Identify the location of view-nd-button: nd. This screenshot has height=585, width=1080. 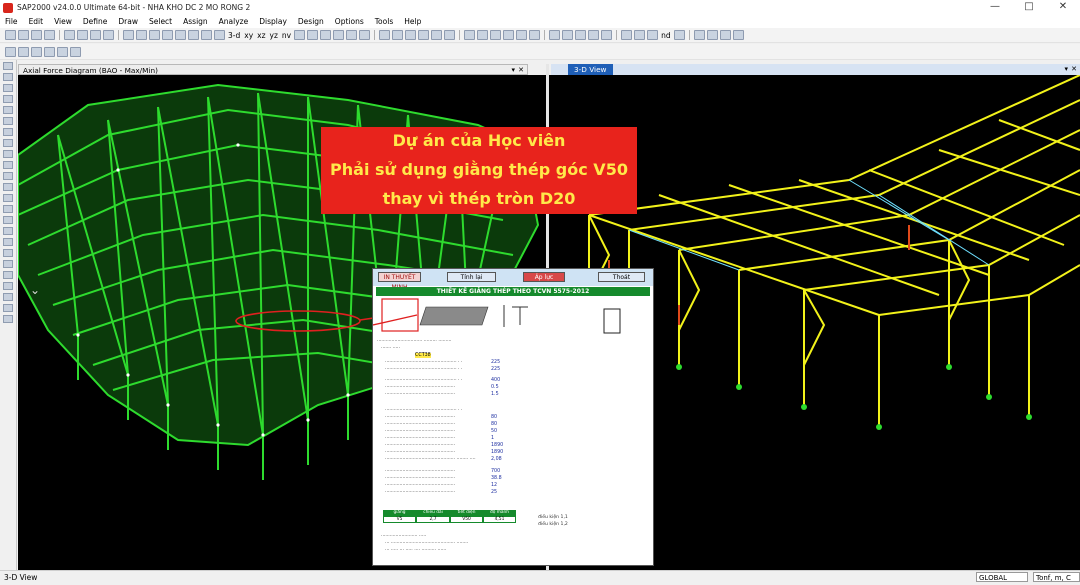
(666, 35).